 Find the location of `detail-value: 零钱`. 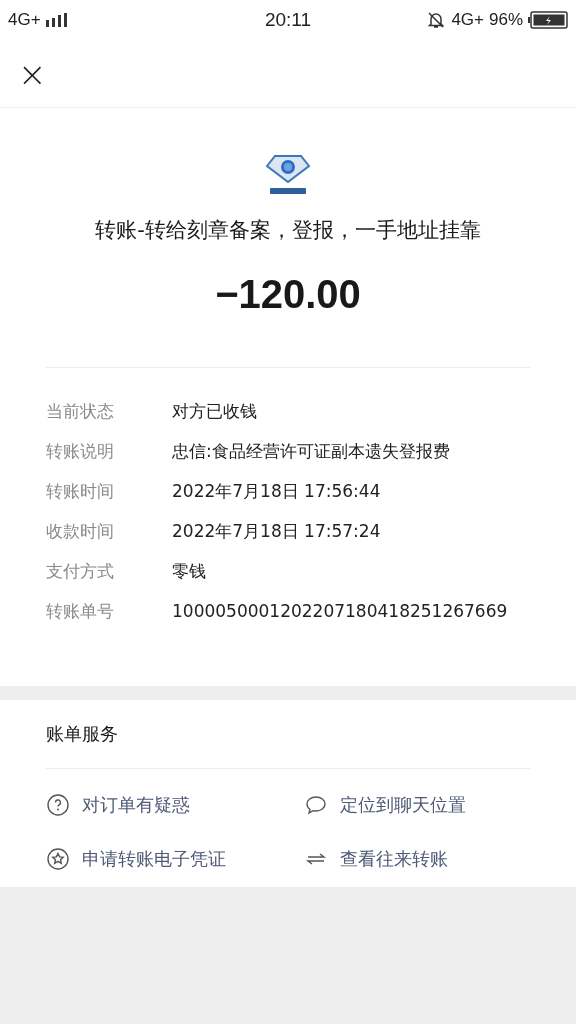

detail-value: 零钱 is located at coordinates (189, 571).